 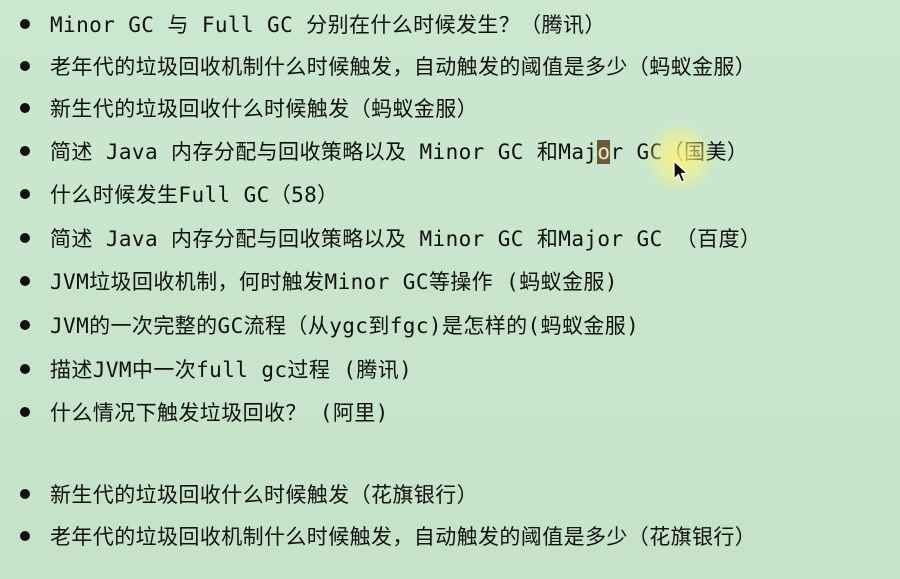 What do you see at coordinates (403, 67) in the screenshot?
I see `question-text: 老年代的垃圾回收机制什么时候触发，自动触发的阈值是多少（蚂蚁金服）` at bounding box center [403, 67].